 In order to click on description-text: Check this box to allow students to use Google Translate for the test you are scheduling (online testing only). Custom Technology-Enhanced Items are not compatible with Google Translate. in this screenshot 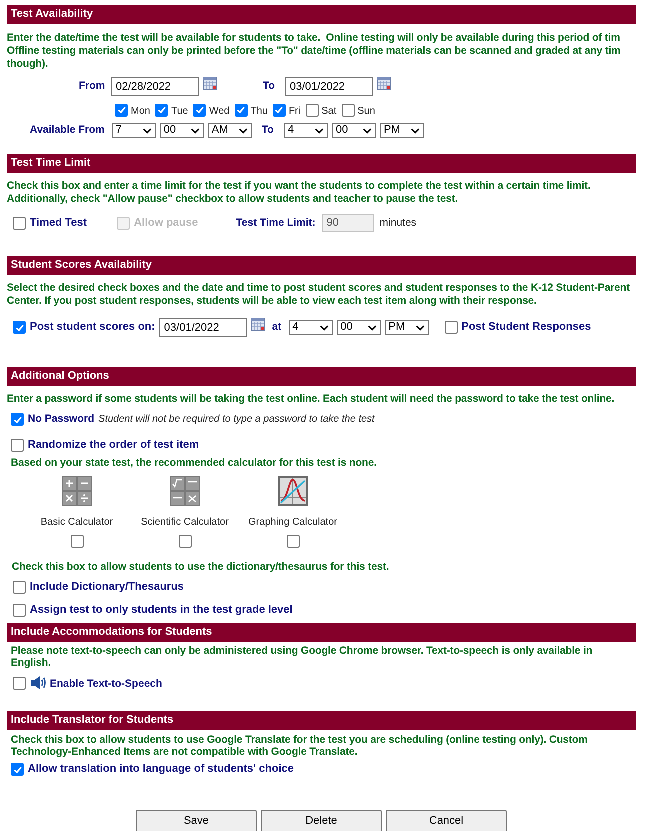, I will do `click(300, 746)`.